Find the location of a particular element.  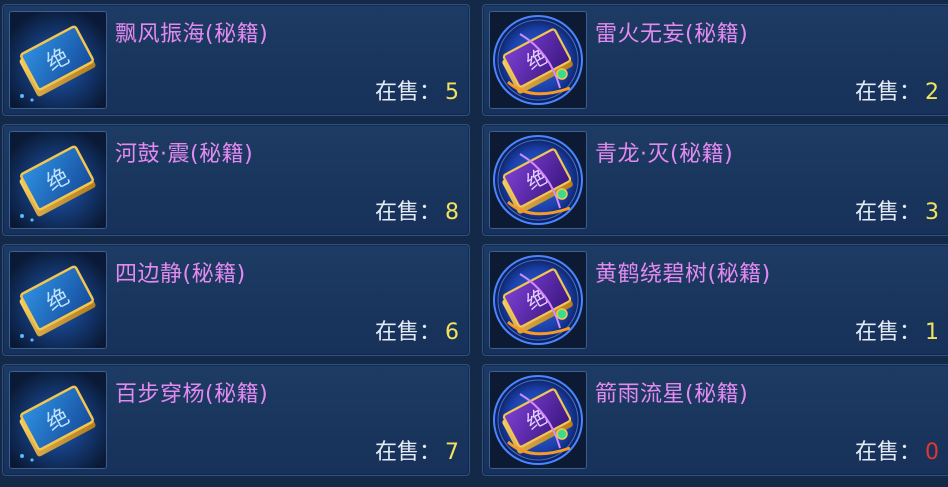

item-name: 雷火无妄(秘籍) is located at coordinates (672, 34).